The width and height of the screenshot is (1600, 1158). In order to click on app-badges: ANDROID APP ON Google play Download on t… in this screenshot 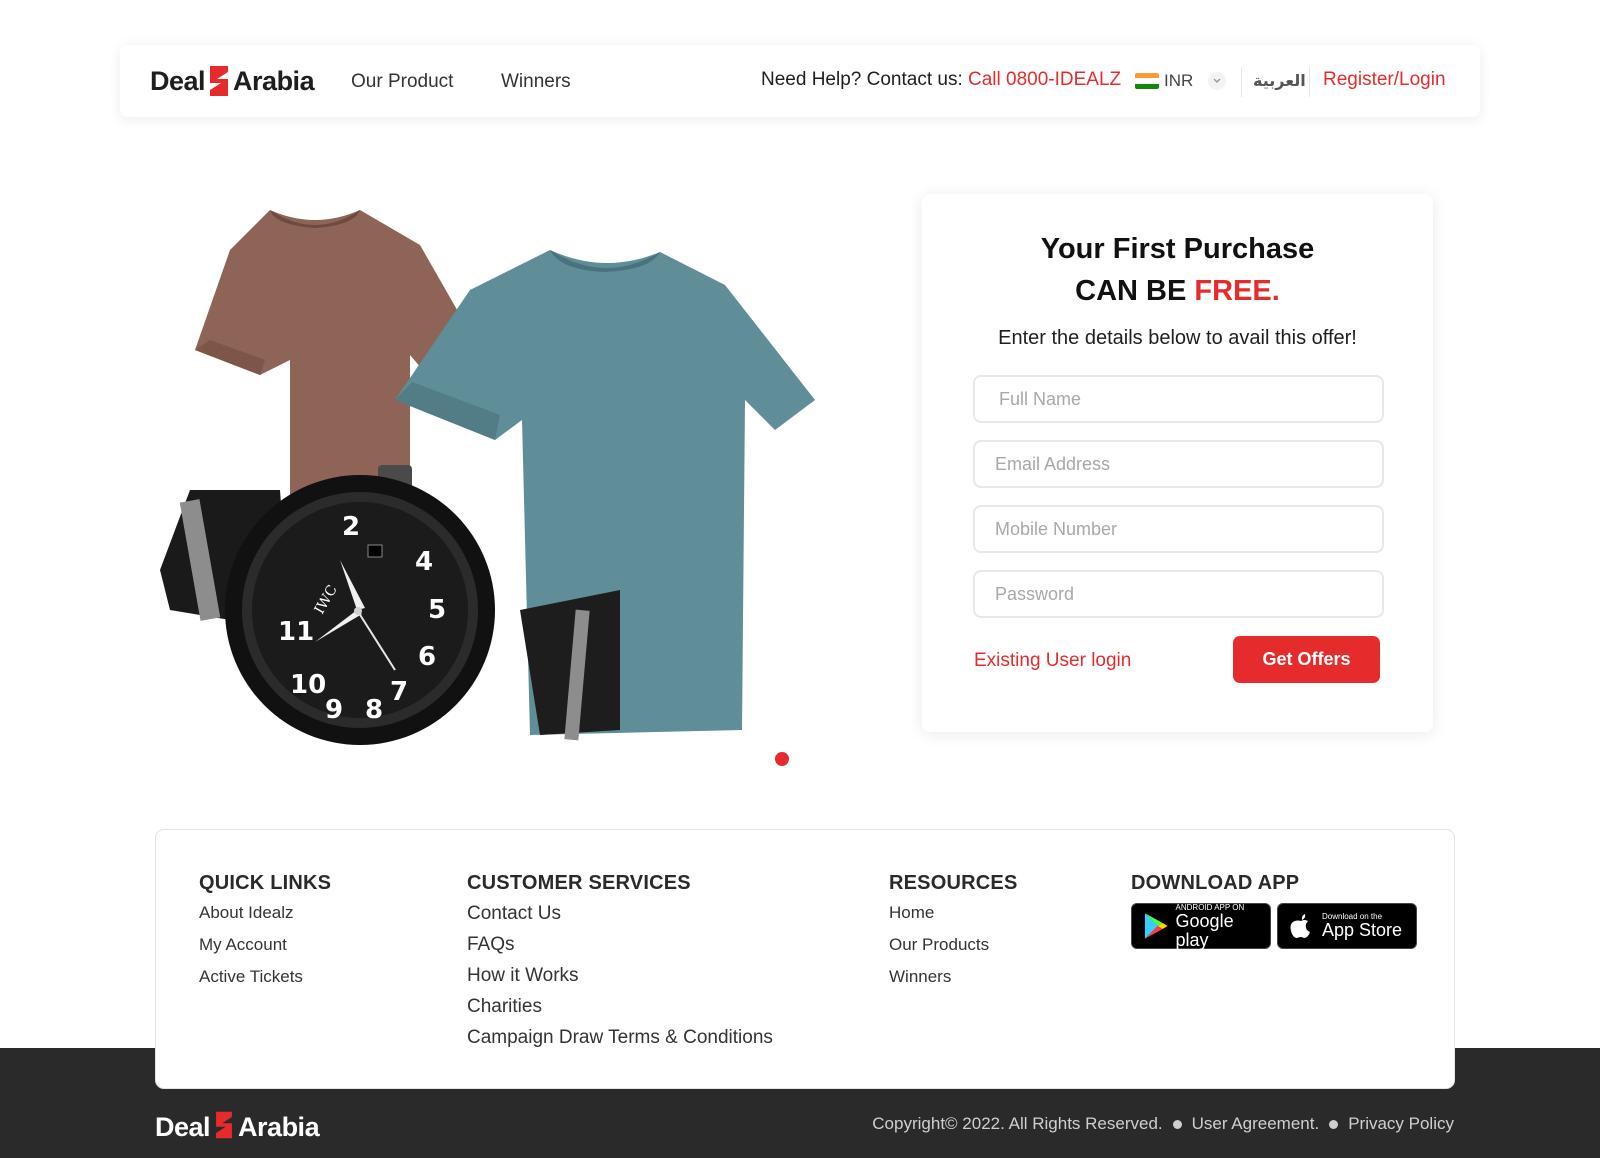, I will do `click(1274, 926)`.